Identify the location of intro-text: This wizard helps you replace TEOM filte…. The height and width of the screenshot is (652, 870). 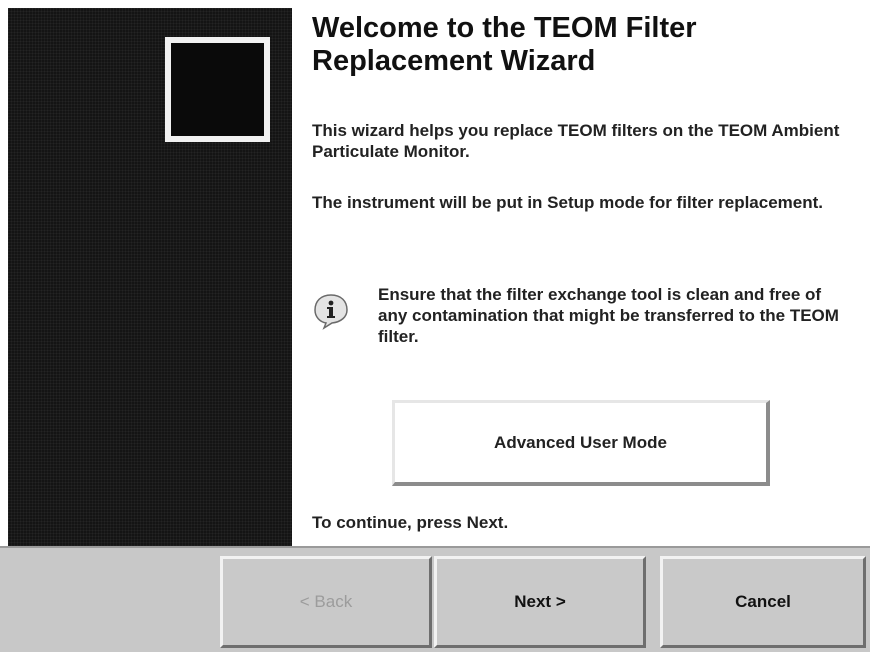
(576, 141).